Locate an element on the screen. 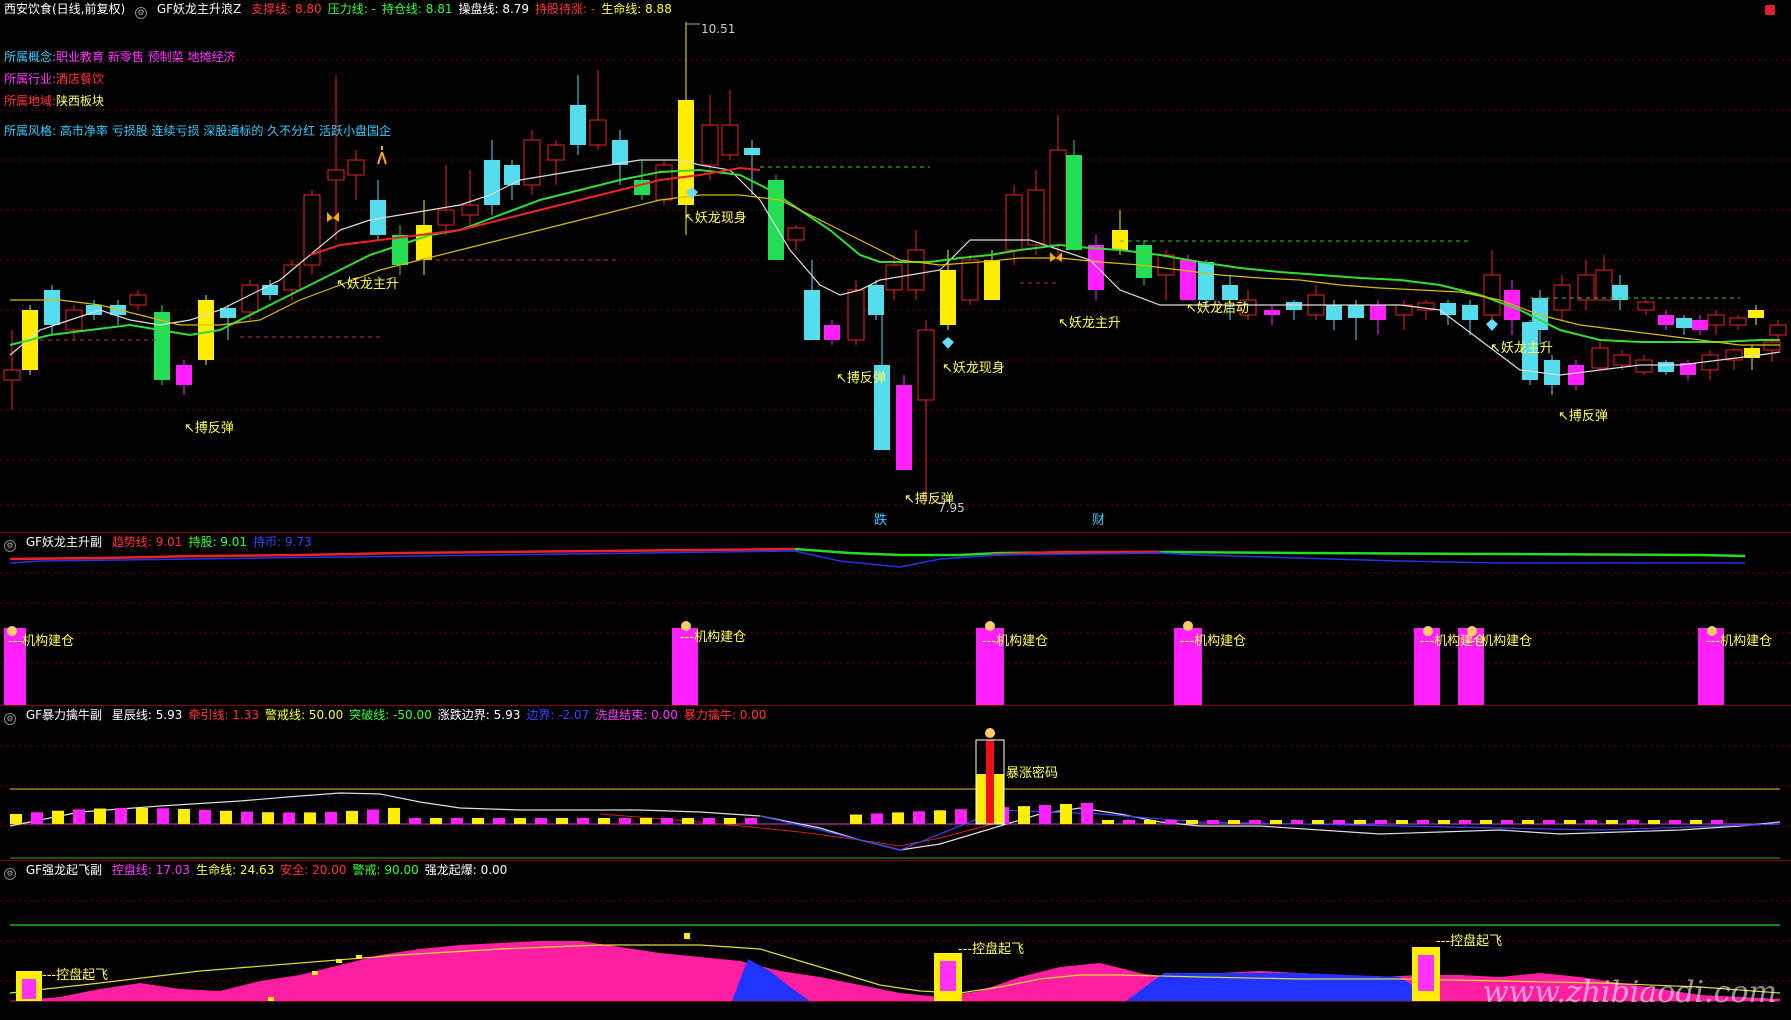  p4-metric: 控盘线: 17.03 is located at coordinates (151, 870).